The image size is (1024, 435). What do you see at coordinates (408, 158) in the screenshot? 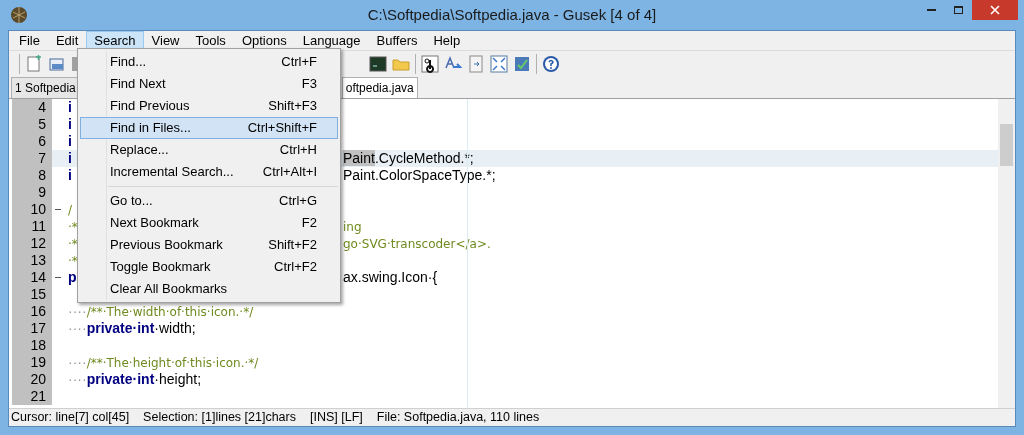
I see `code-text: Paint.CycleMethod.*;` at bounding box center [408, 158].